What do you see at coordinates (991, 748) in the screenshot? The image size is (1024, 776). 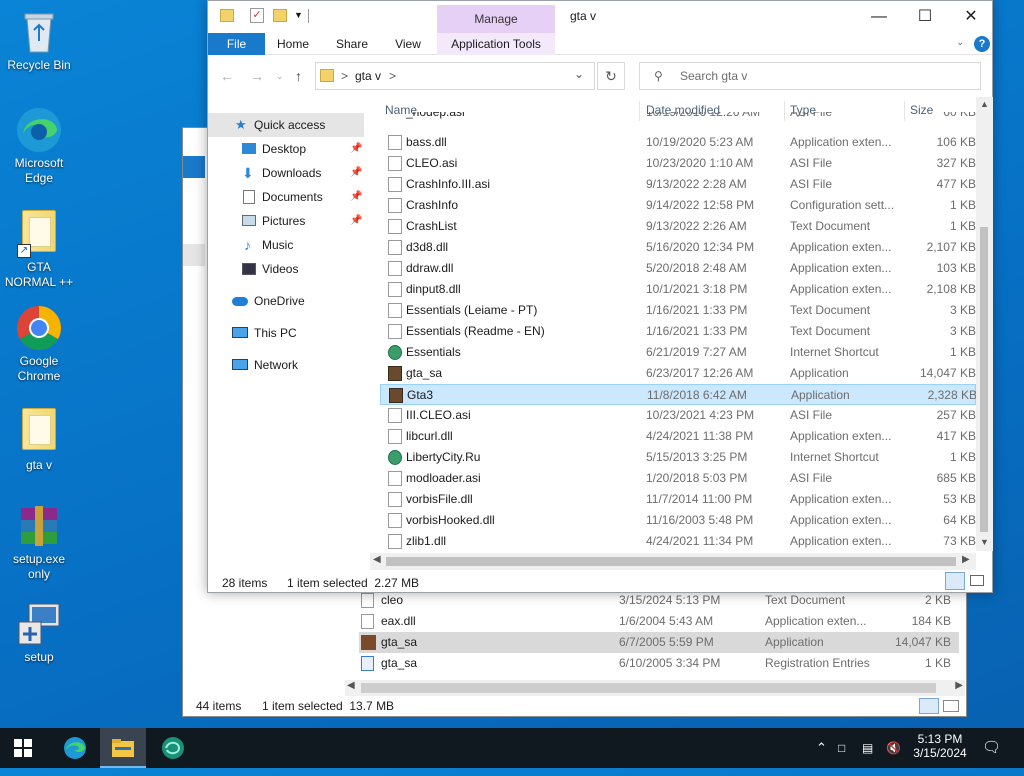 I see `notifications-icon: 🗨` at bounding box center [991, 748].